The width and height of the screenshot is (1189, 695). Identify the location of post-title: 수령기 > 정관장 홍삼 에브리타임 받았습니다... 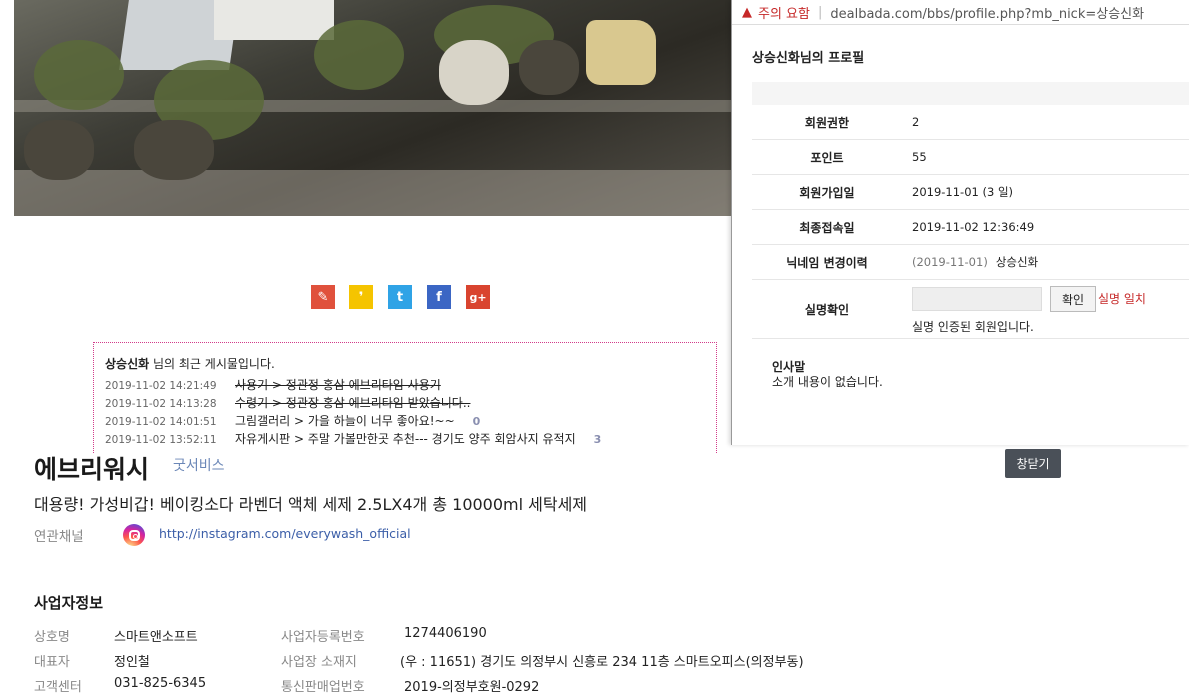
(352, 403).